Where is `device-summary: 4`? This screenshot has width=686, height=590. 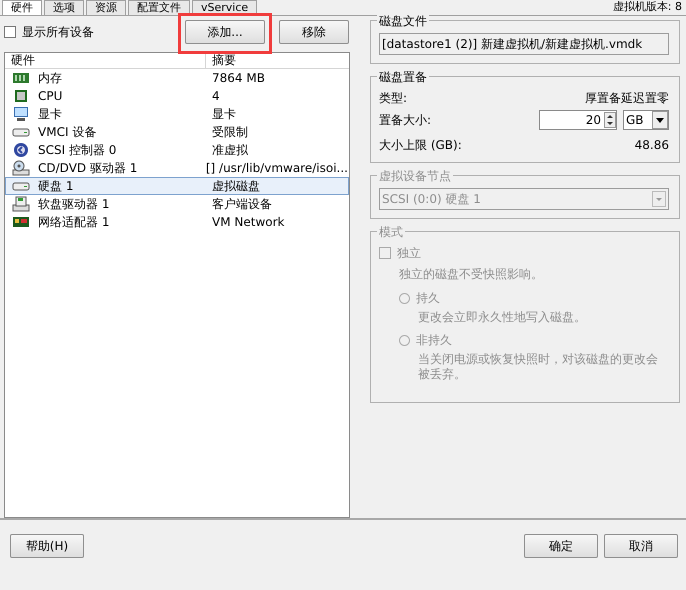
device-summary: 4 is located at coordinates (215, 96).